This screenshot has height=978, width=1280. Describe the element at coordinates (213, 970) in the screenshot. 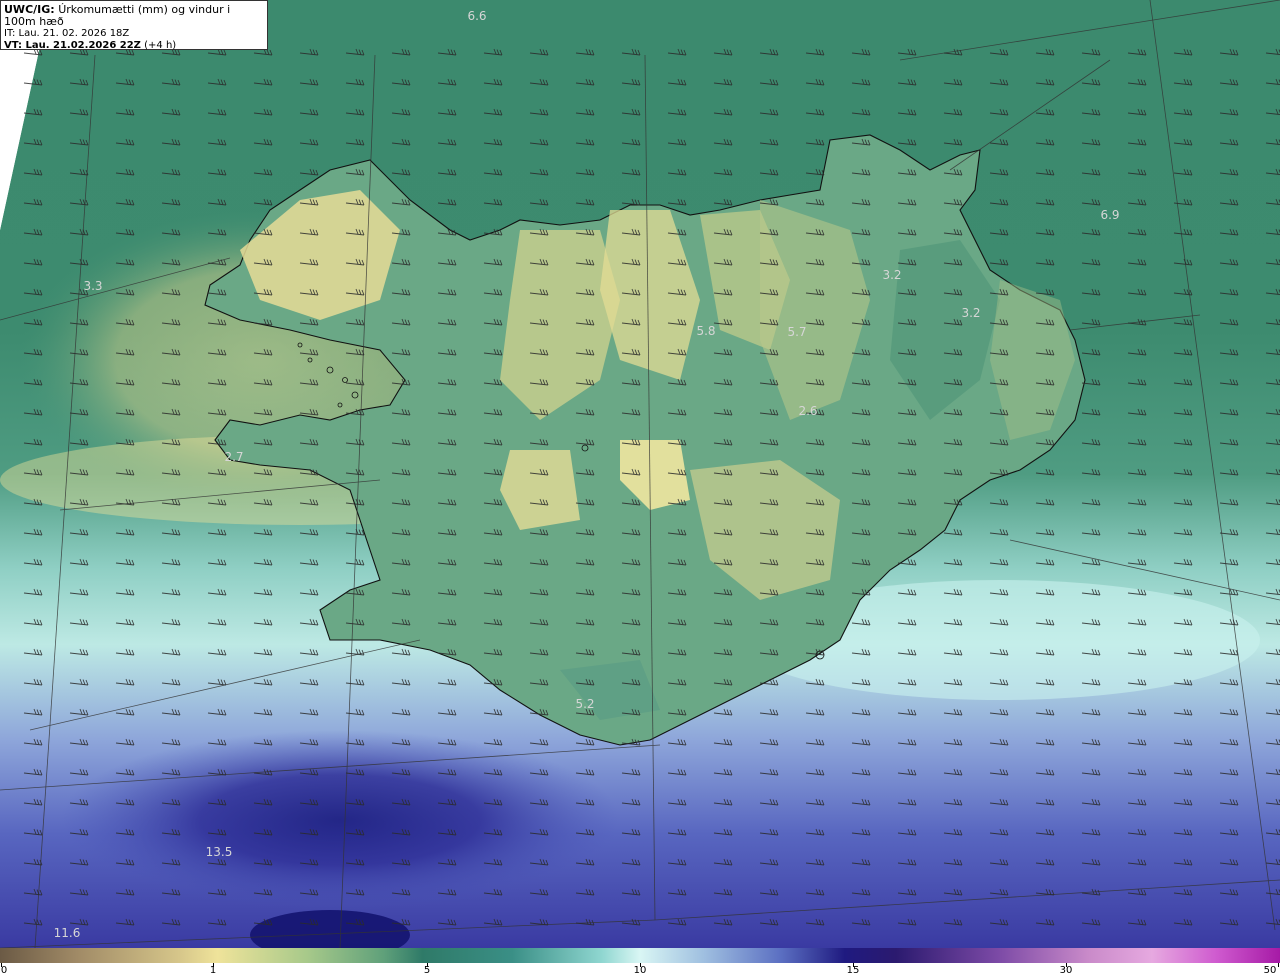

I see `colorbar-tick-label: 1` at that location.